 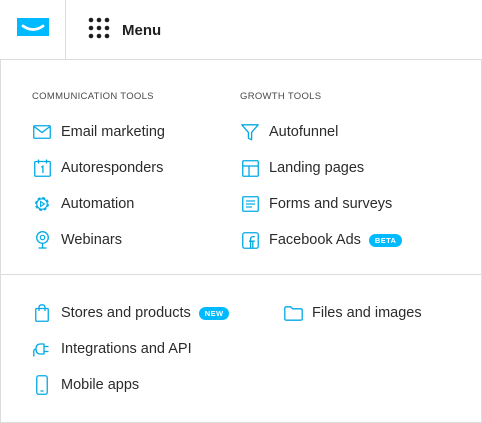 I want to click on menu-button: Menu, so click(x=124, y=30).